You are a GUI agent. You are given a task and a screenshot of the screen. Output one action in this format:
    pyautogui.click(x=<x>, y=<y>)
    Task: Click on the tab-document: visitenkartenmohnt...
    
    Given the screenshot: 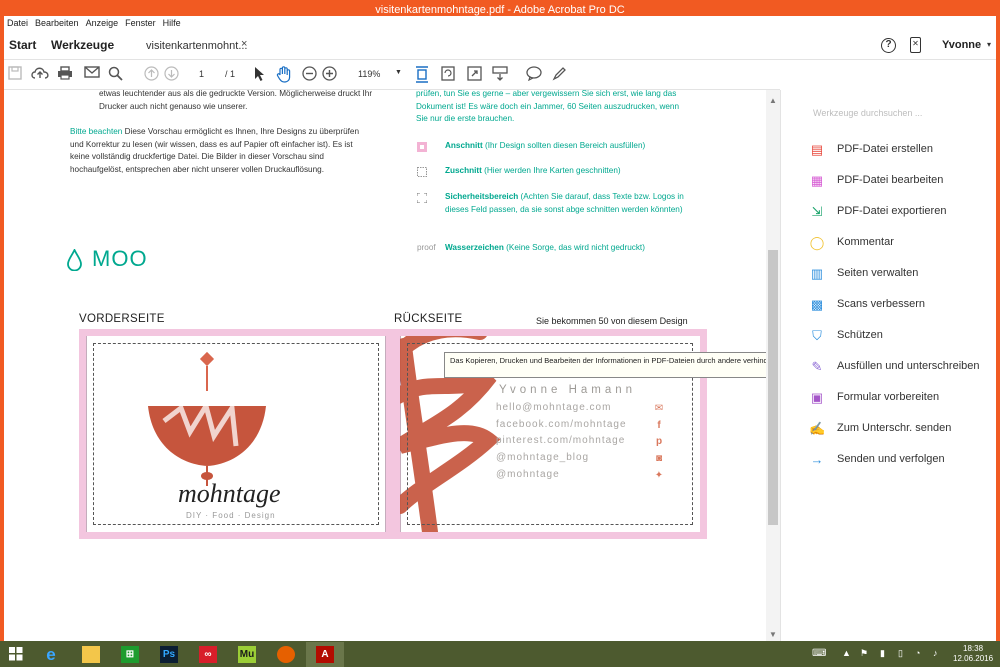 What is the action you would take?
    pyautogui.click(x=197, y=46)
    